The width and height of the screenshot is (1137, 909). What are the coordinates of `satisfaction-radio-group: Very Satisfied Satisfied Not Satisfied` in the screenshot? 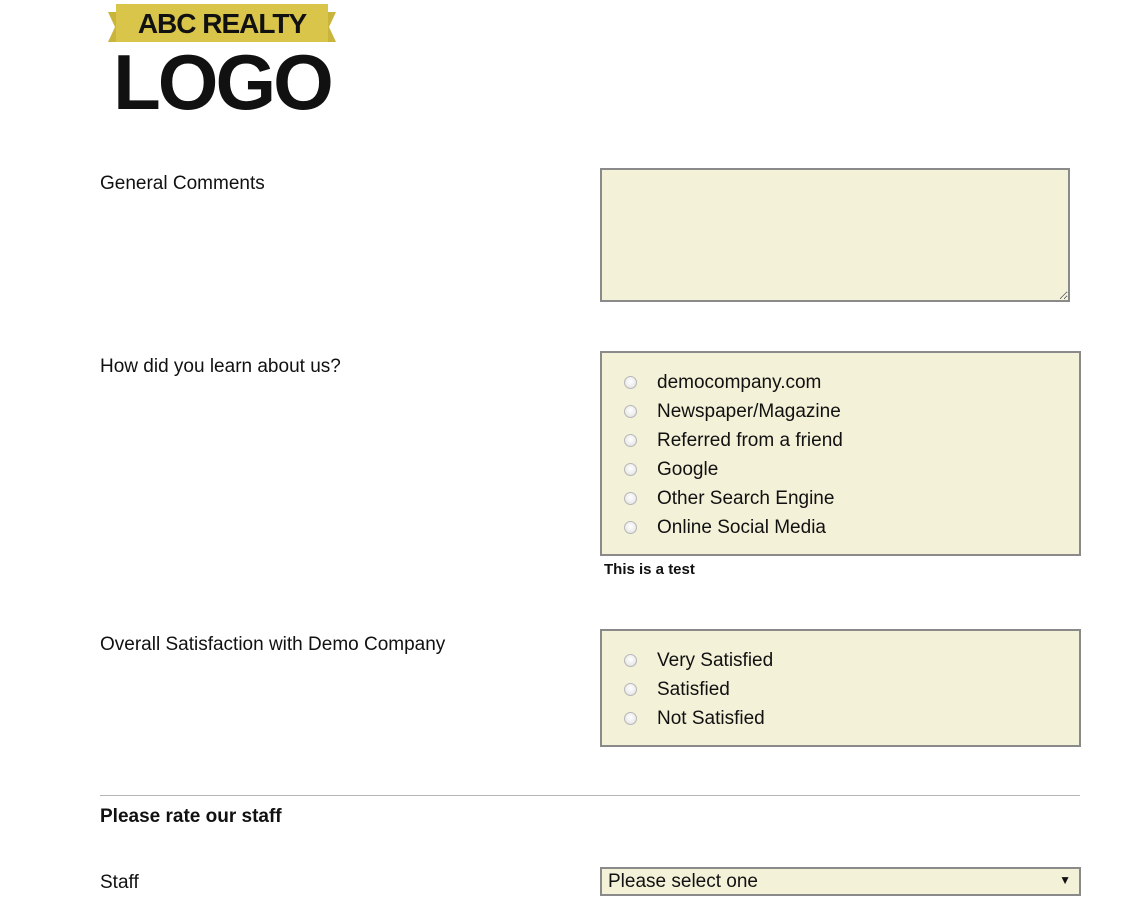 It's located at (840, 688).